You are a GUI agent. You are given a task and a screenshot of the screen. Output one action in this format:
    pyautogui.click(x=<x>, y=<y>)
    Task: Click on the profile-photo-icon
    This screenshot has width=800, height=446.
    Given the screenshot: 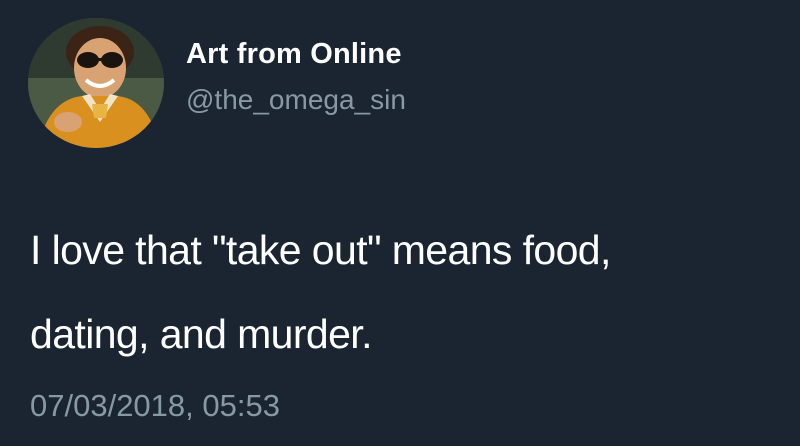 What is the action you would take?
    pyautogui.click(x=96, y=83)
    